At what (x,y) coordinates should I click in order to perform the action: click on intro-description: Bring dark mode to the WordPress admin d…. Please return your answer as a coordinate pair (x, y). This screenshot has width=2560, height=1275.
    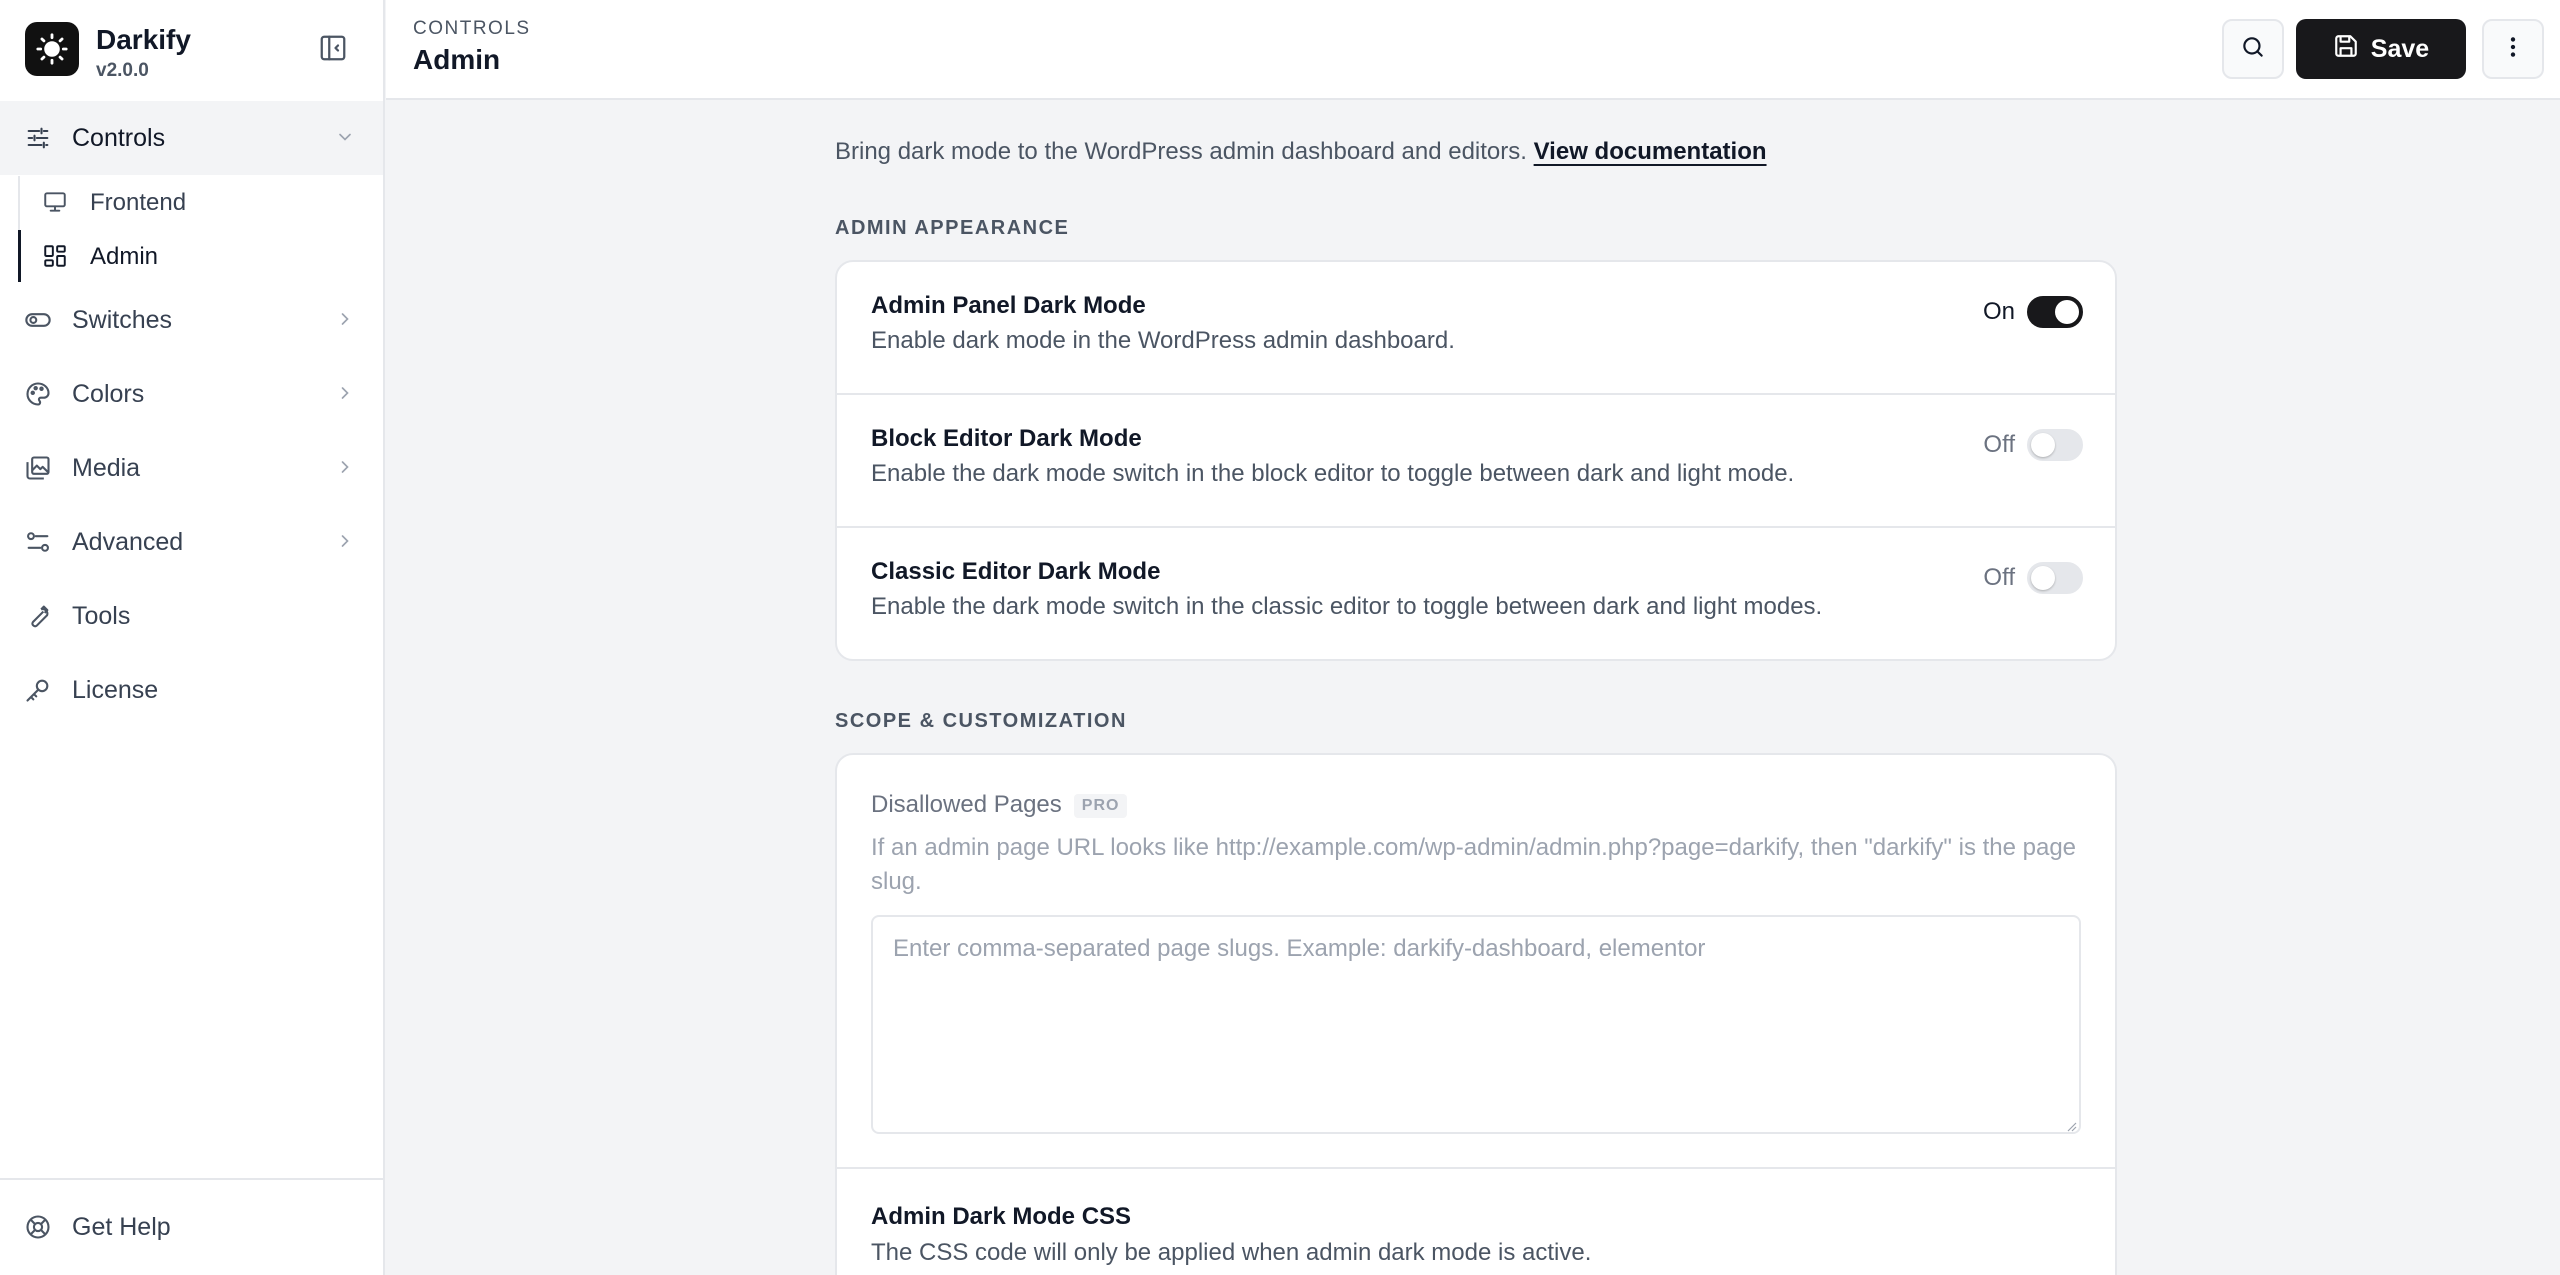
    Looking at the image, I should click on (1181, 151).